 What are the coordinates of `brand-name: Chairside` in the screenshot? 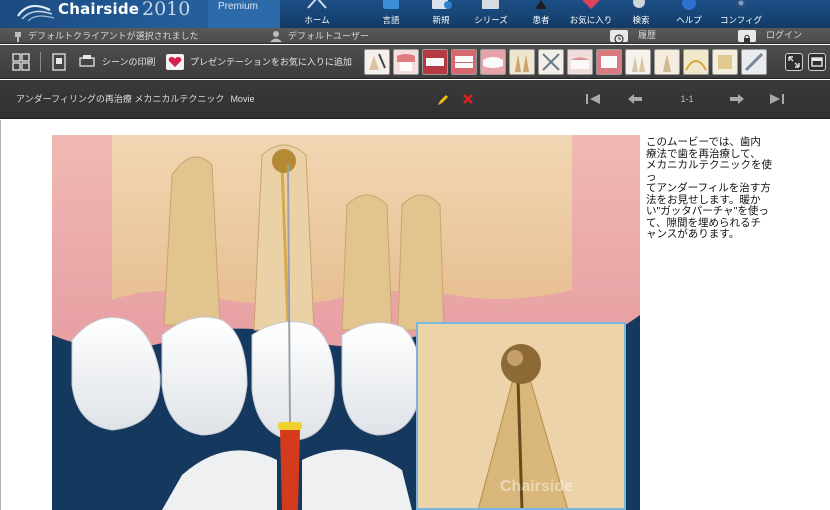 It's located at (99, 9).